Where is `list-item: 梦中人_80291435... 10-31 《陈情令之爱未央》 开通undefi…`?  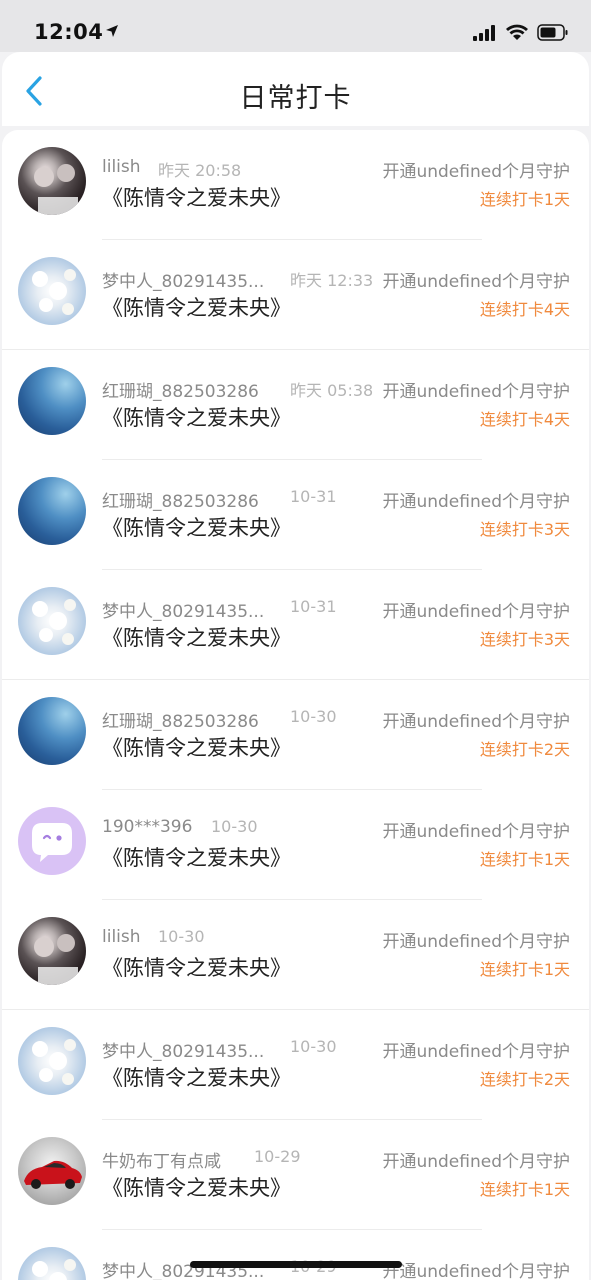 list-item: 梦中人_80291435... 10-31 《陈情令之爱未央》 开通undefi… is located at coordinates (295, 625).